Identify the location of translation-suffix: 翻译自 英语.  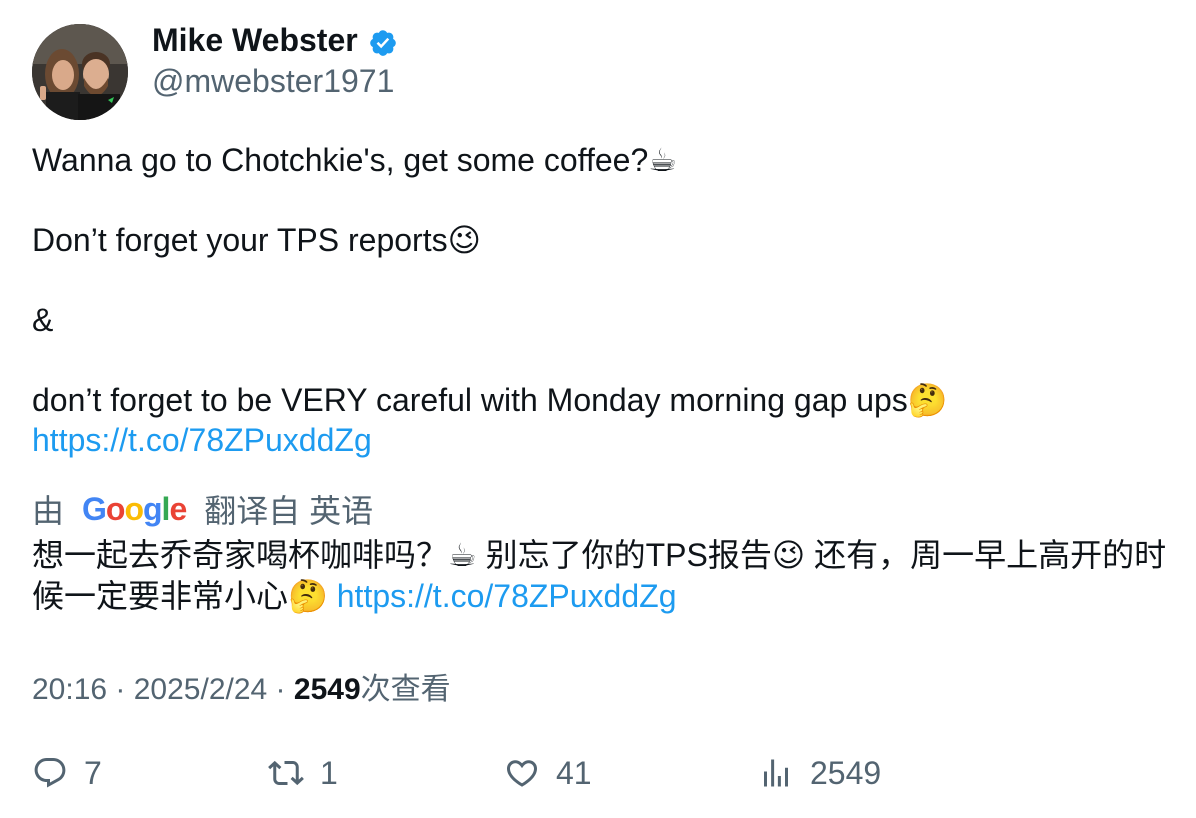
(289, 511).